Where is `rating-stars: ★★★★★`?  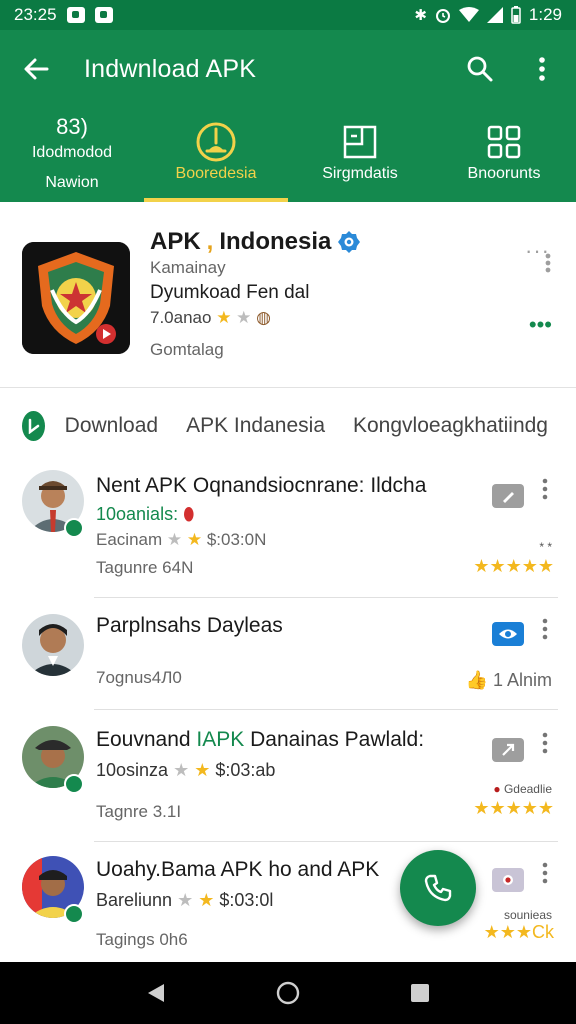
rating-stars: ★★★★★ is located at coordinates (513, 808).